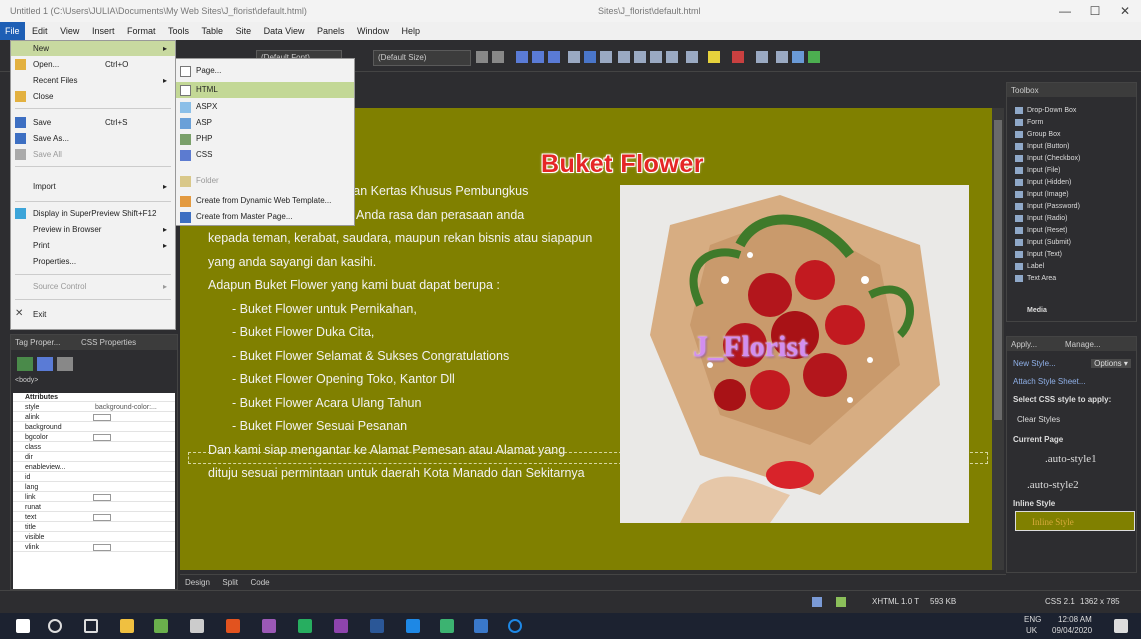 This screenshot has width=1141, height=639. I want to click on size-select: (Default Size), so click(422, 58).